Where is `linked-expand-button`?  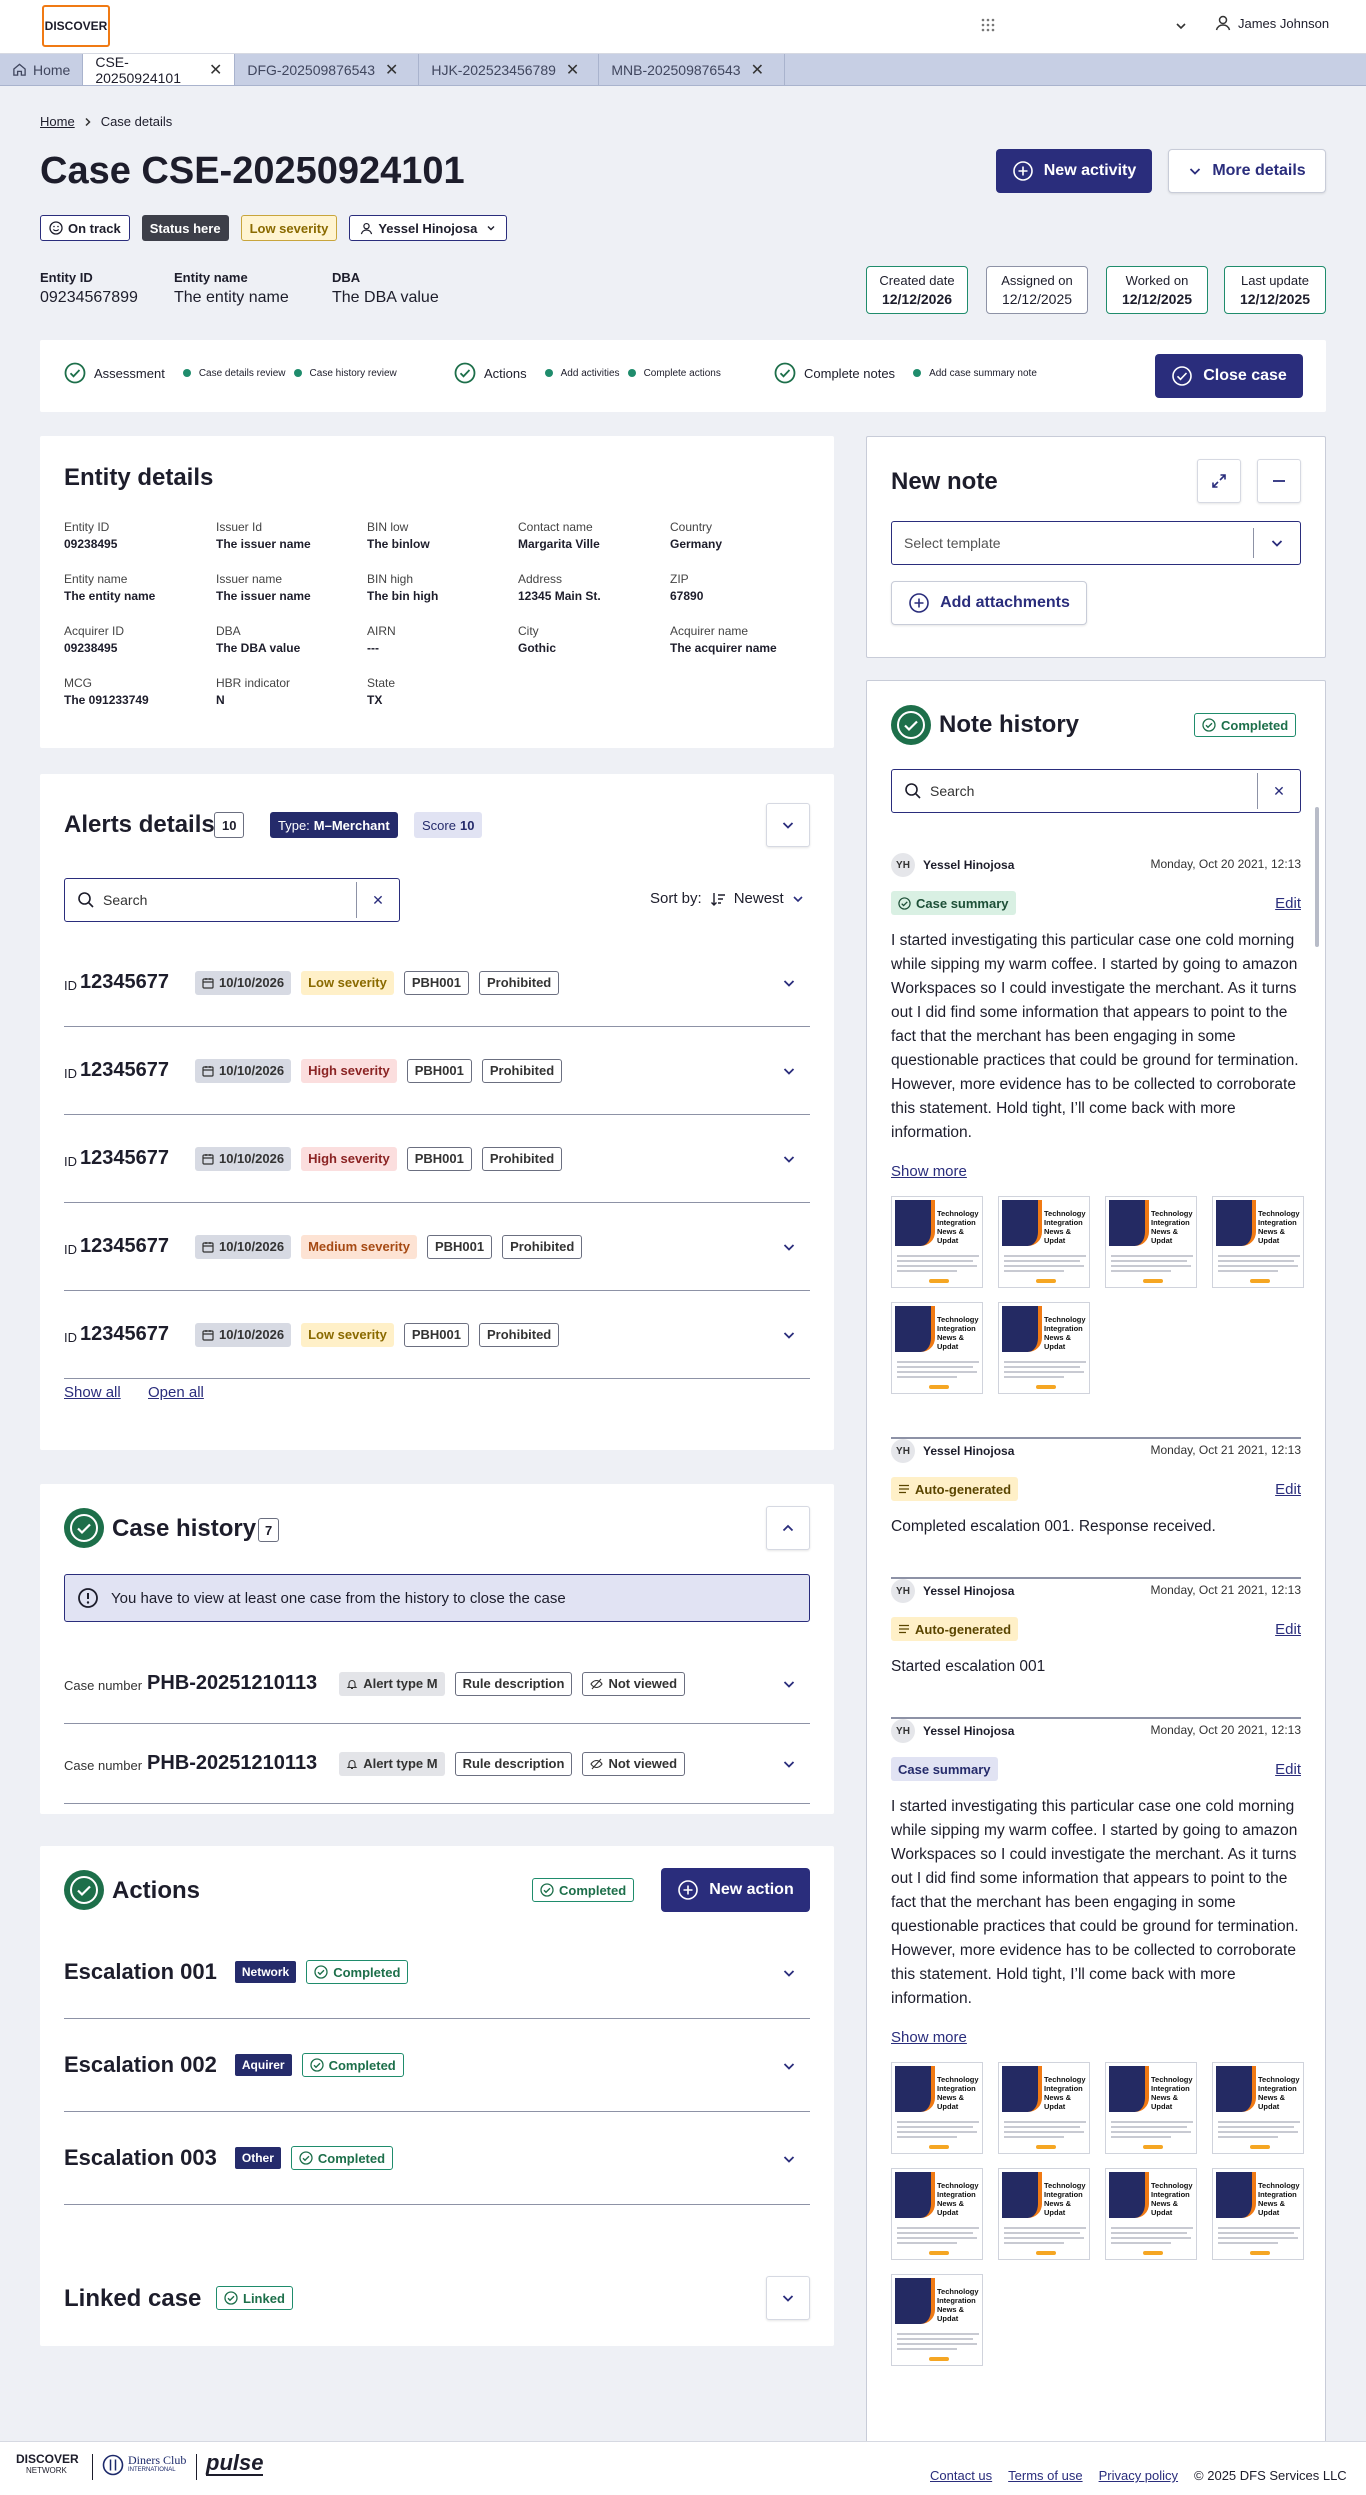
linked-expand-button is located at coordinates (788, 2298).